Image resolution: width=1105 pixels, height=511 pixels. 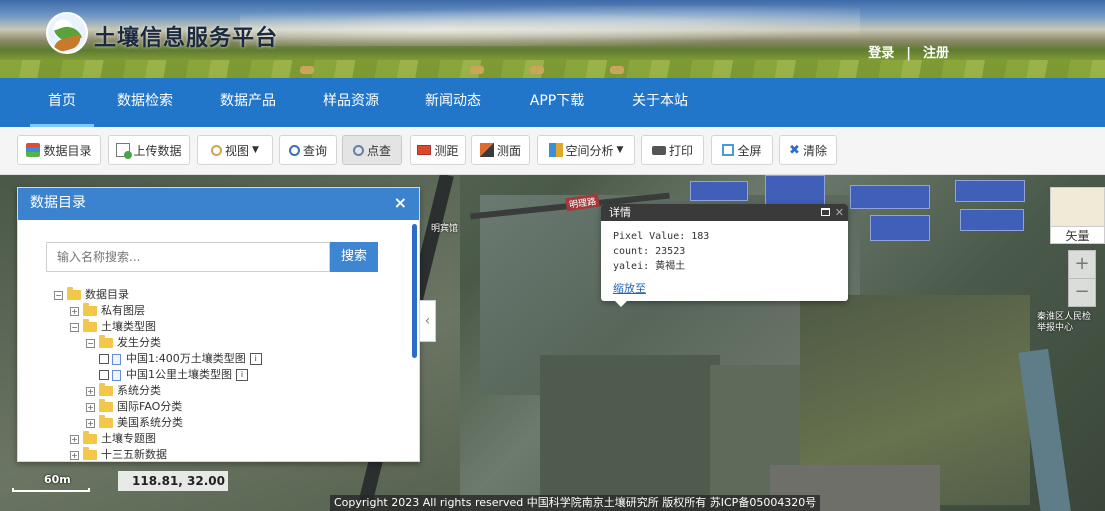 I want to click on catalog-search-input, so click(x=188, y=257).